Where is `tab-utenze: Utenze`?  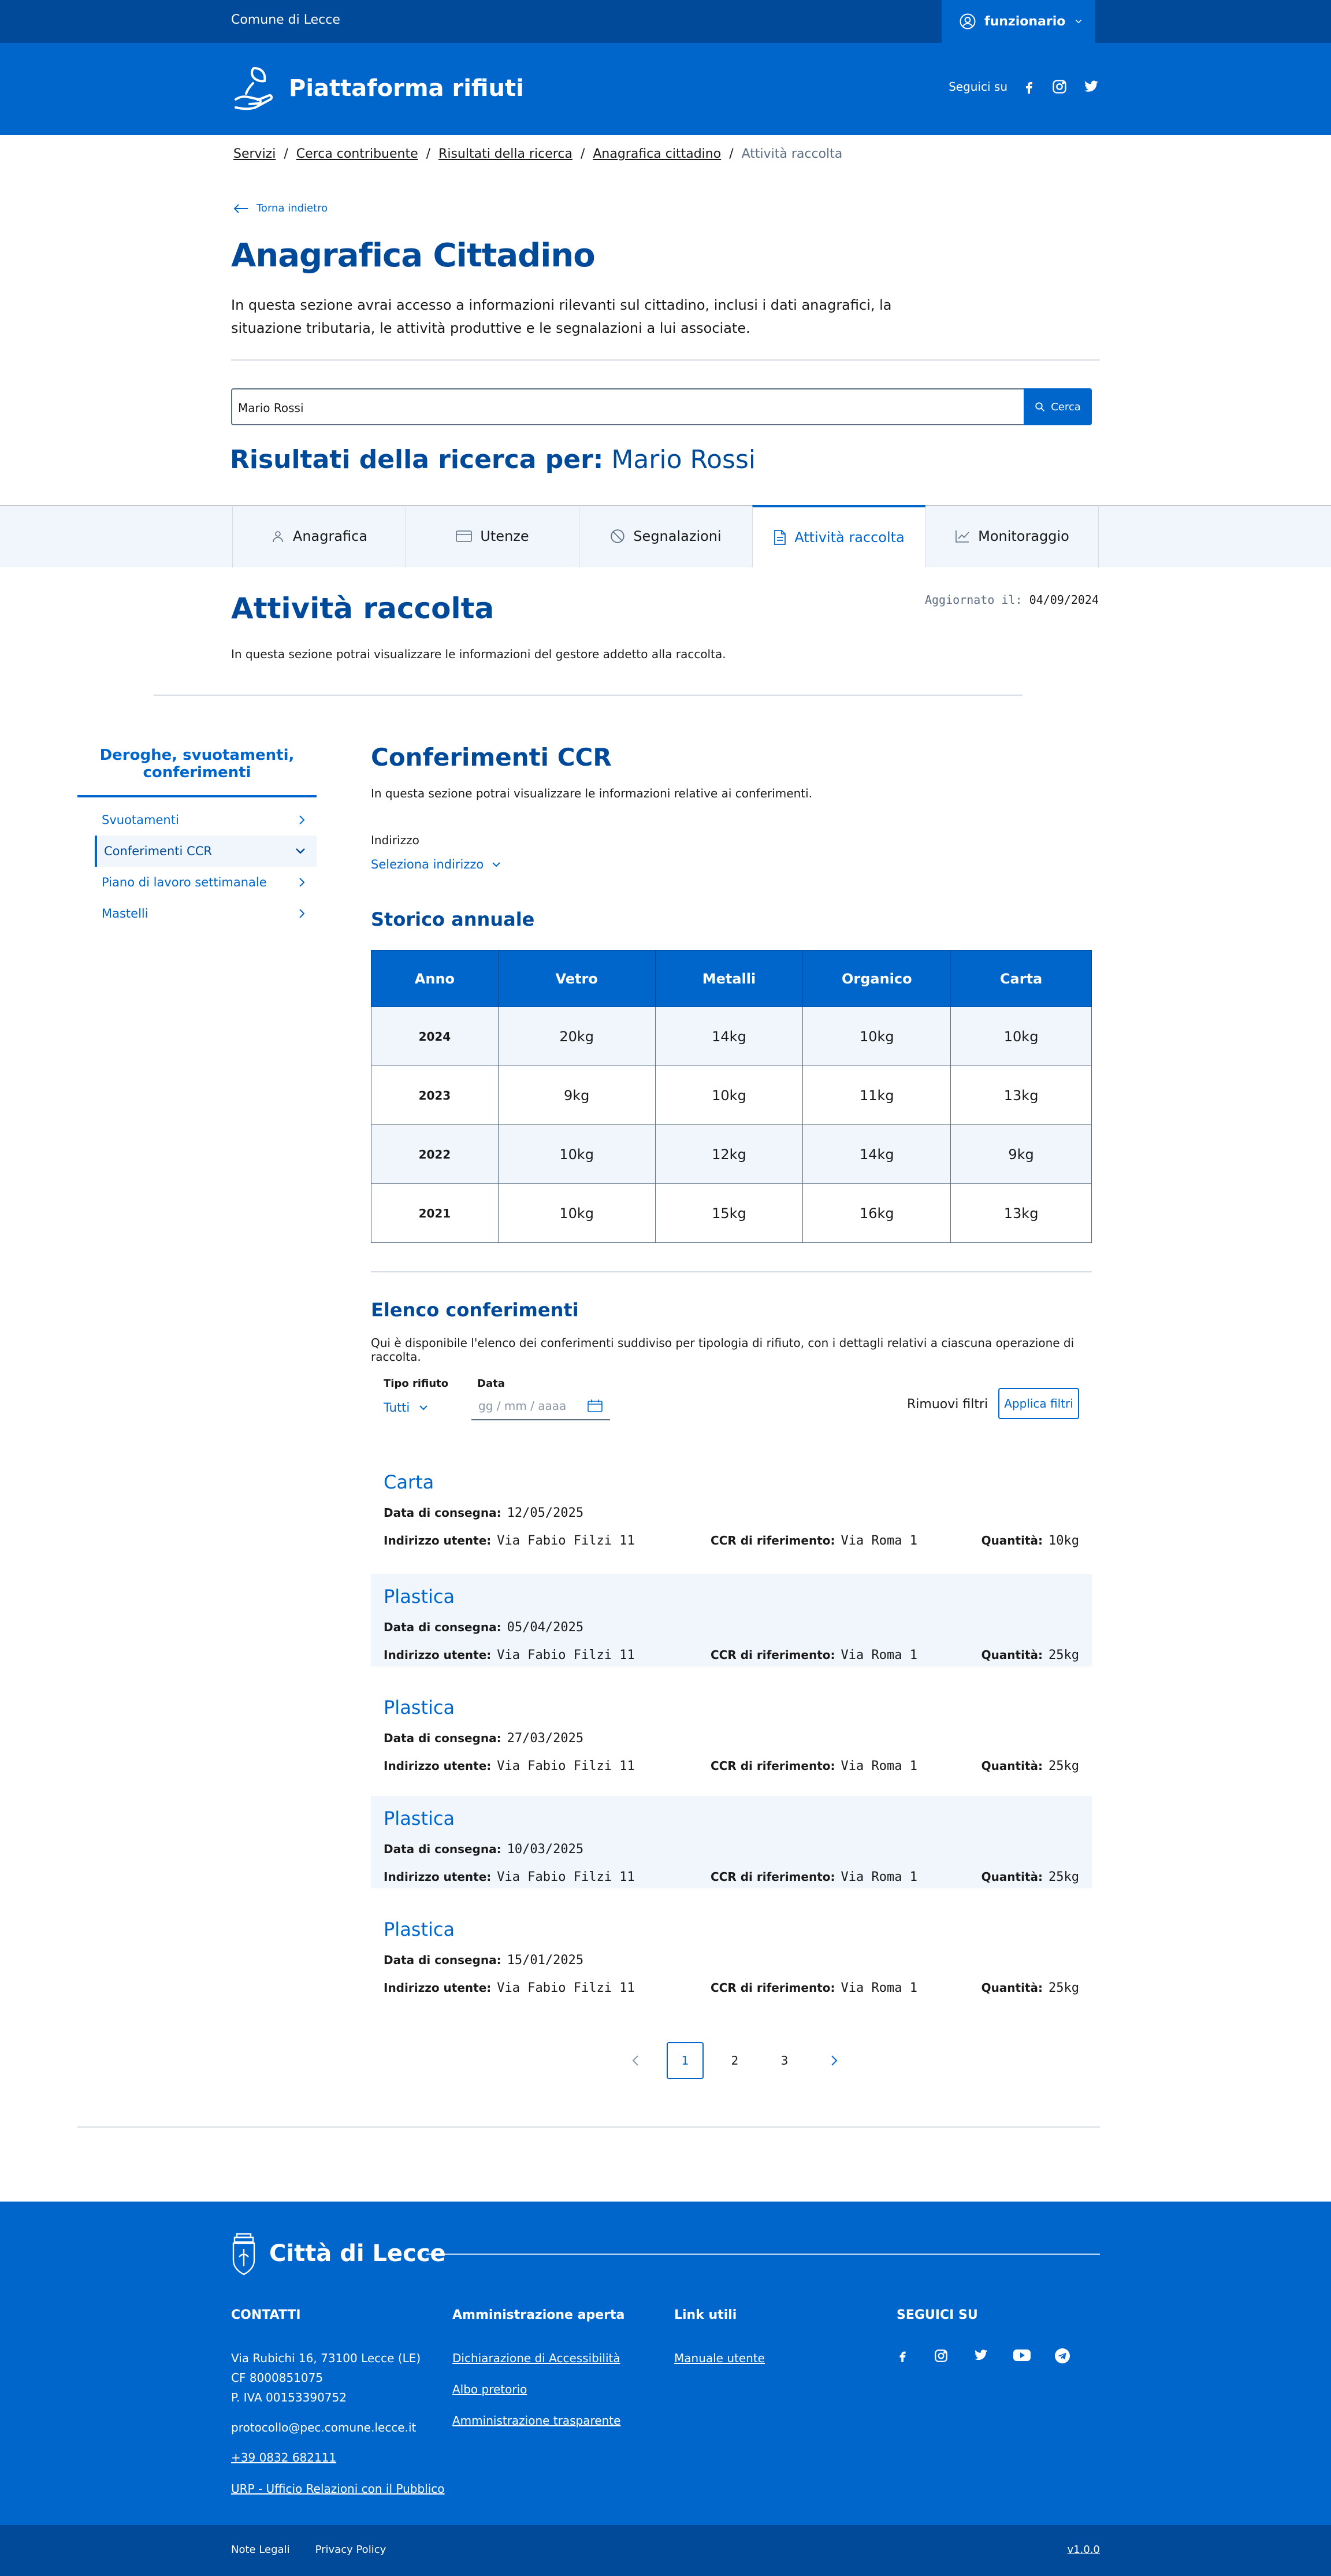 tab-utenze: Utenze is located at coordinates (492, 536).